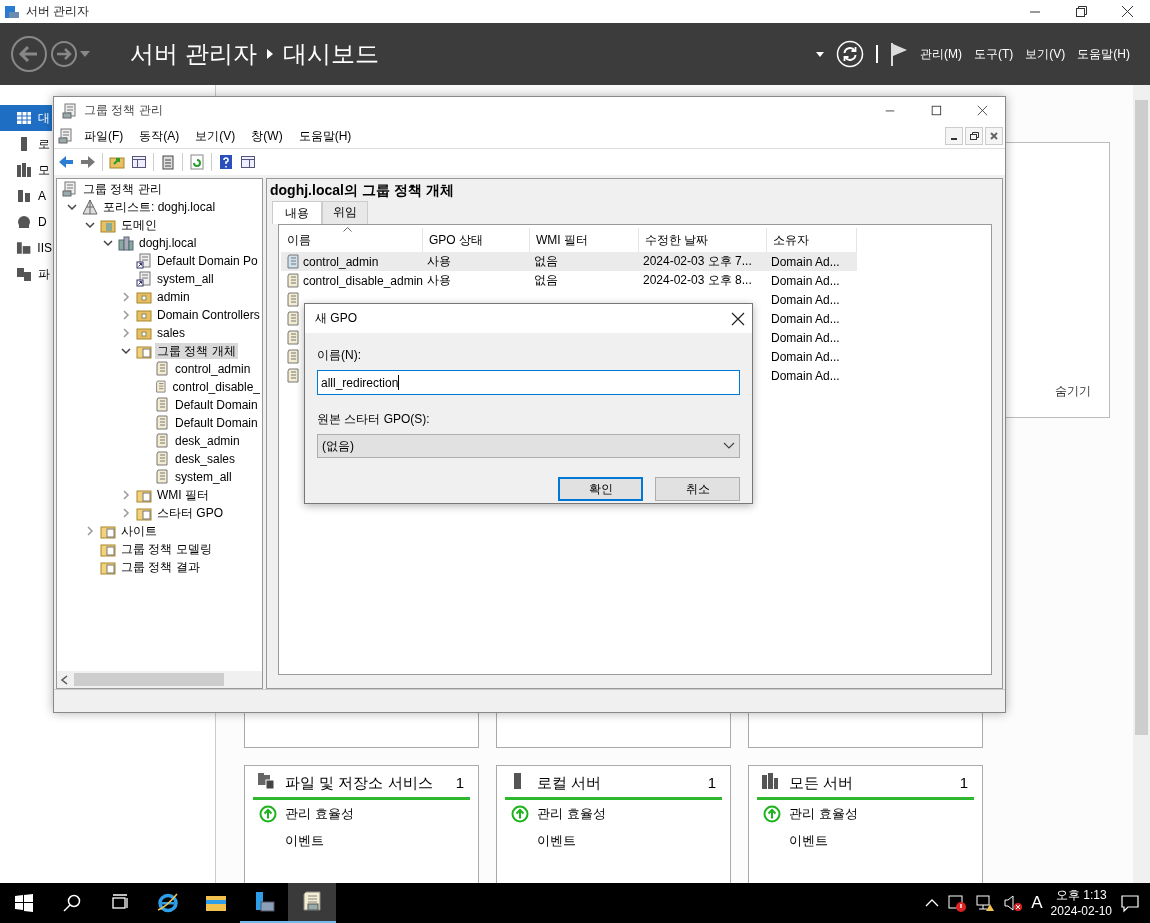  Describe the element at coordinates (362, 280) in the screenshot. I see `table-cell: control_disable_admin` at that location.